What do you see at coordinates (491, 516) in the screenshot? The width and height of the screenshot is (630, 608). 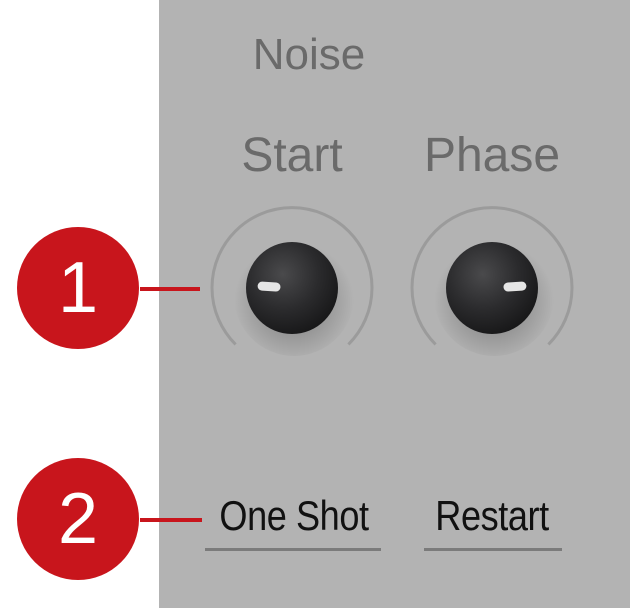 I see `restart-button: Restart` at bounding box center [491, 516].